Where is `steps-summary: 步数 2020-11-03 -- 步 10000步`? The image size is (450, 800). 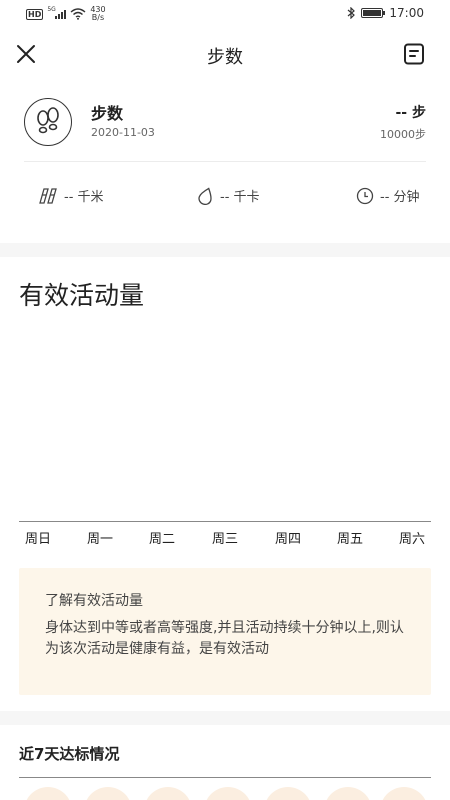 steps-summary: 步数 2020-11-03 -- 步 10000步 is located at coordinates (225, 123).